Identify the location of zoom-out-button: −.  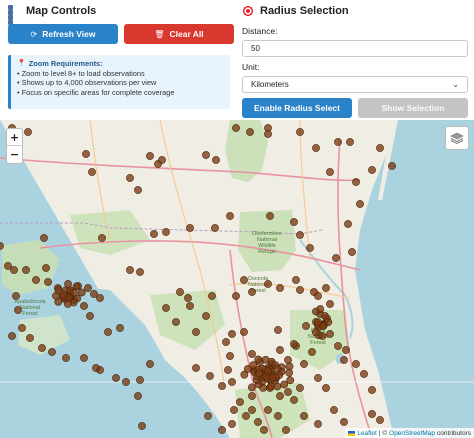
(14, 154).